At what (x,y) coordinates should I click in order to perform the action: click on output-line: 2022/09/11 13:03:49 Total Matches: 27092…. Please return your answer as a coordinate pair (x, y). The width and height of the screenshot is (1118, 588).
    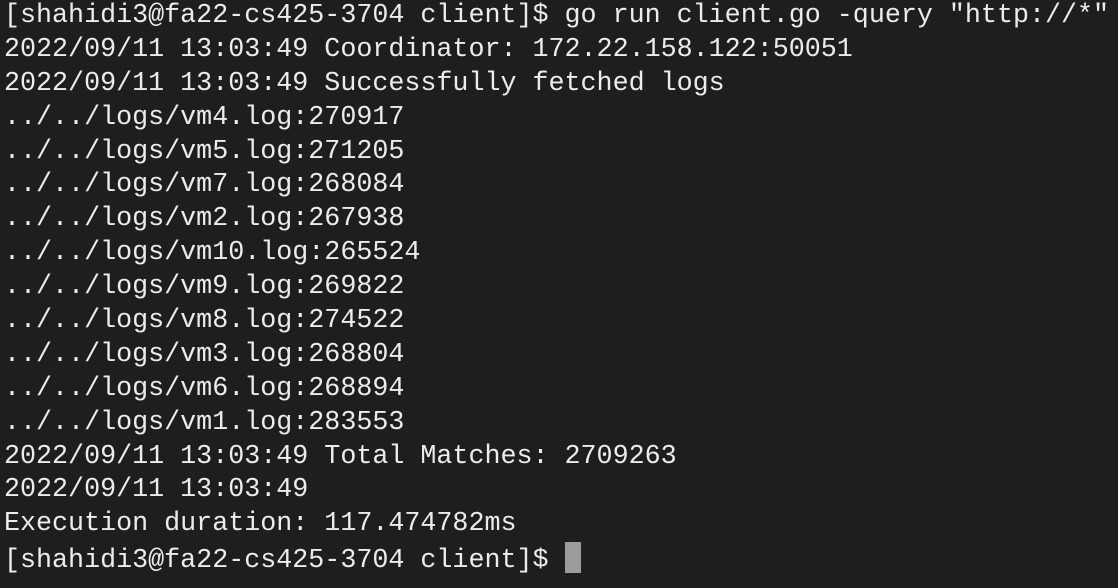
    Looking at the image, I should click on (340, 456).